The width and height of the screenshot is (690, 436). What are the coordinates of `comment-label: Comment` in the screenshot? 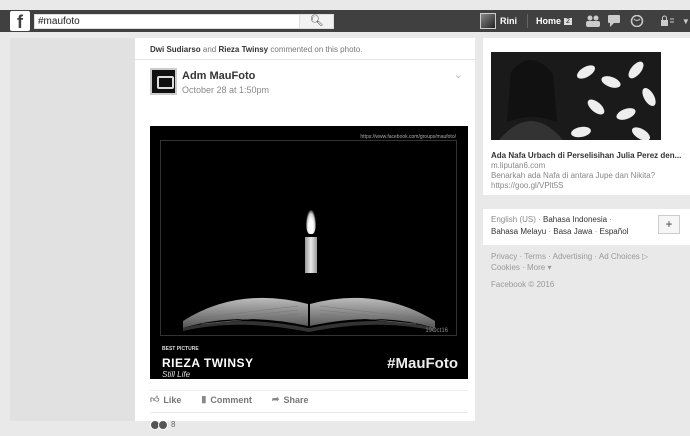 It's located at (231, 399).